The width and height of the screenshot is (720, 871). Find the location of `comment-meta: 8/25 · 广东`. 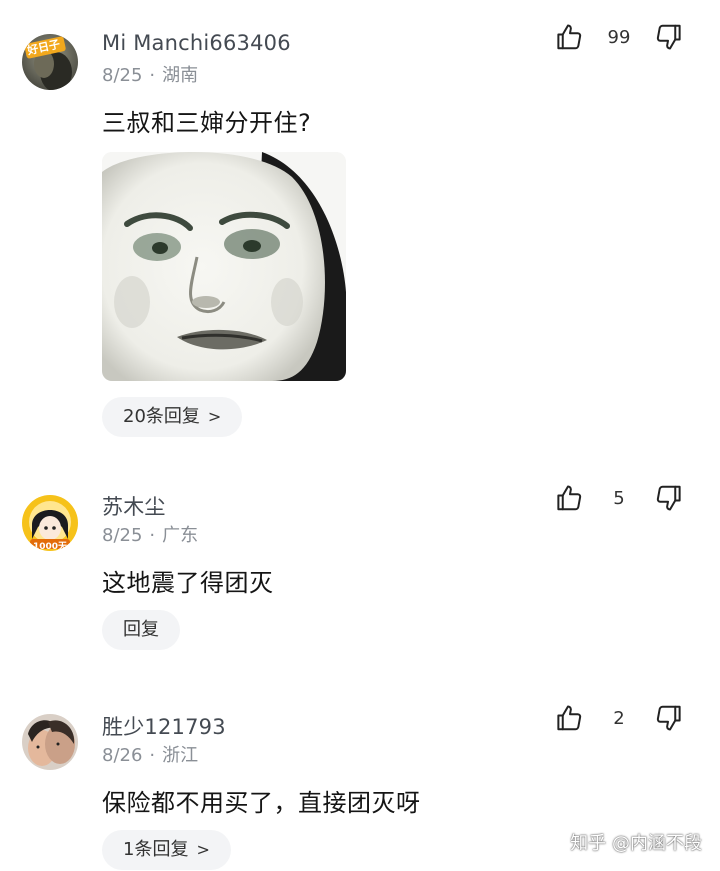

comment-meta: 8/25 · 广东 is located at coordinates (150, 534).